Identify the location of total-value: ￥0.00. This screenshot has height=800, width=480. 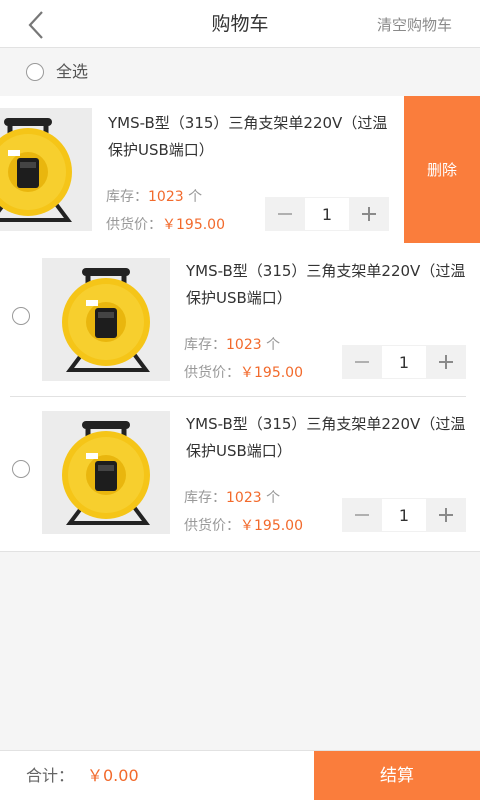
(113, 775).